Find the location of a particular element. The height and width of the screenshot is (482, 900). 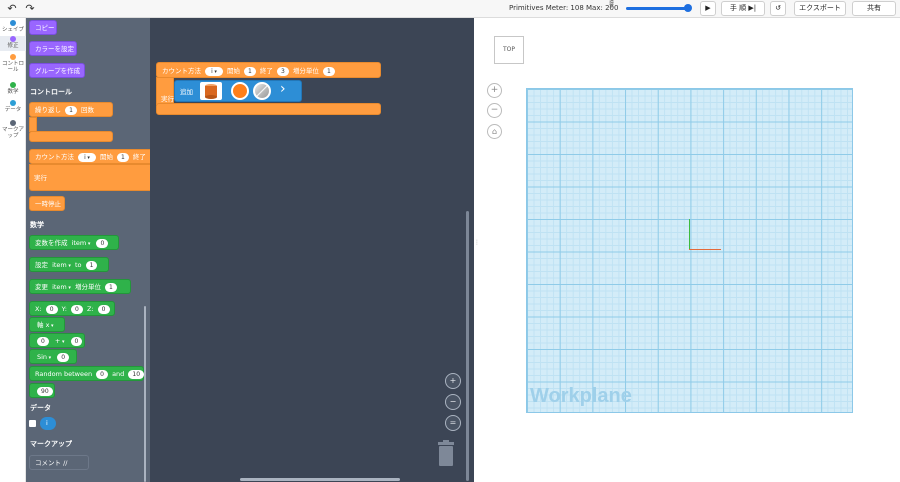

reset-button: ↺ is located at coordinates (778, 8).